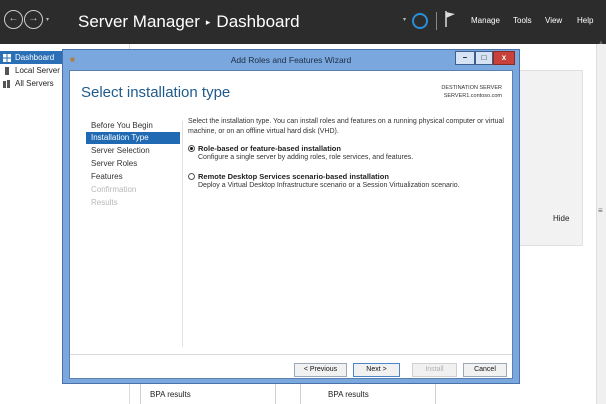  What do you see at coordinates (291, 354) in the screenshot?
I see `footer-divider` at bounding box center [291, 354].